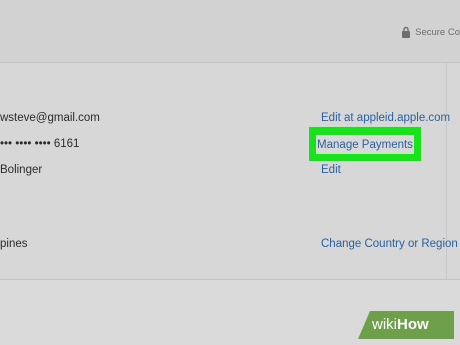  I want to click on card-number-value: ••• •••• •••• 6161, so click(40, 144).